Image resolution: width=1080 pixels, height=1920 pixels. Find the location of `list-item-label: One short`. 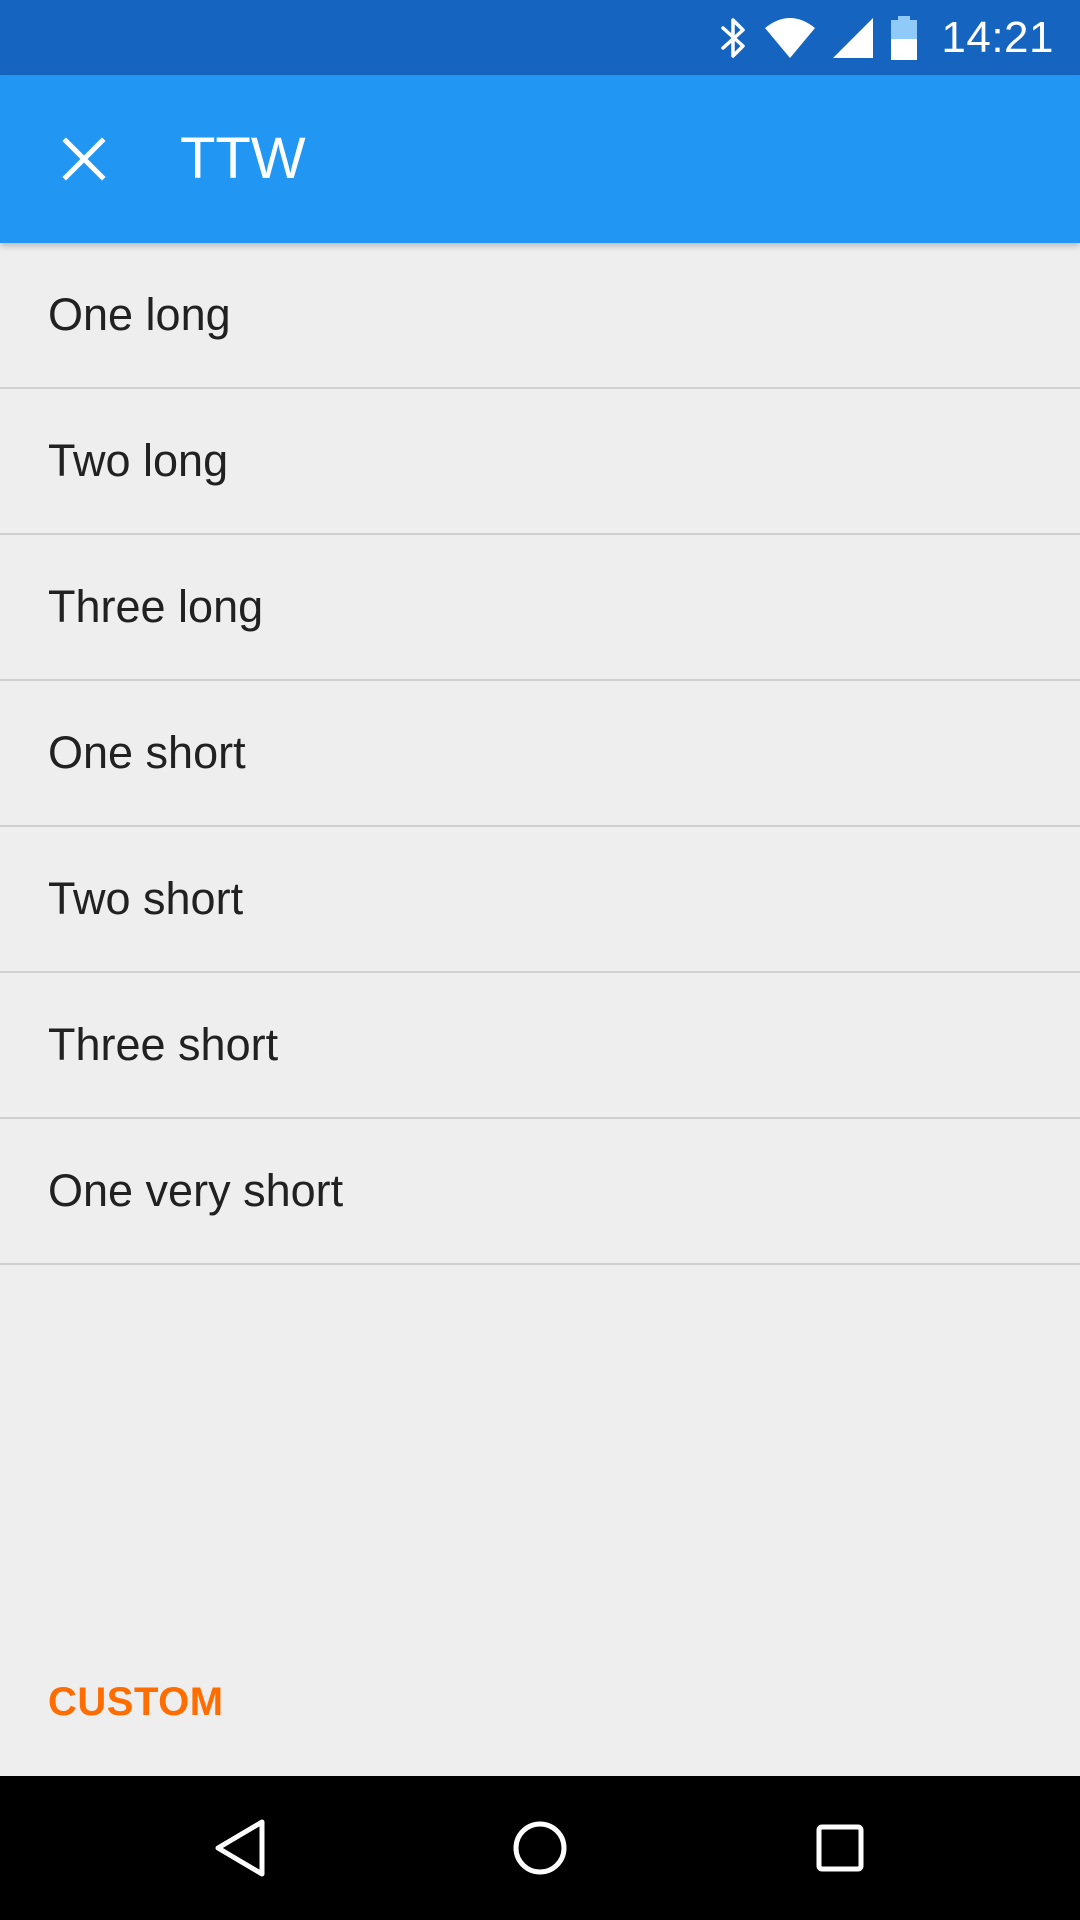

list-item-label: One short is located at coordinates (147, 752).